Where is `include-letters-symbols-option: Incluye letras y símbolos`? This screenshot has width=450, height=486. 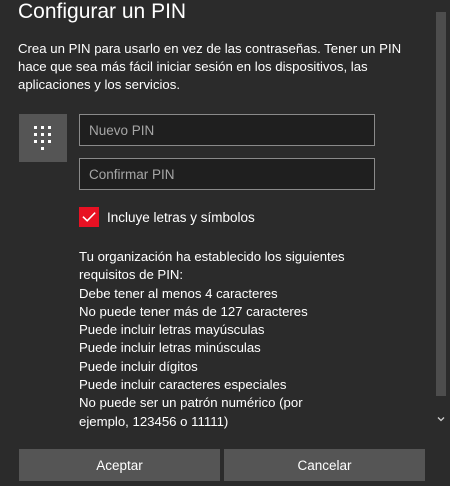 include-letters-symbols-option: Incluye letras y símbolos is located at coordinates (167, 217).